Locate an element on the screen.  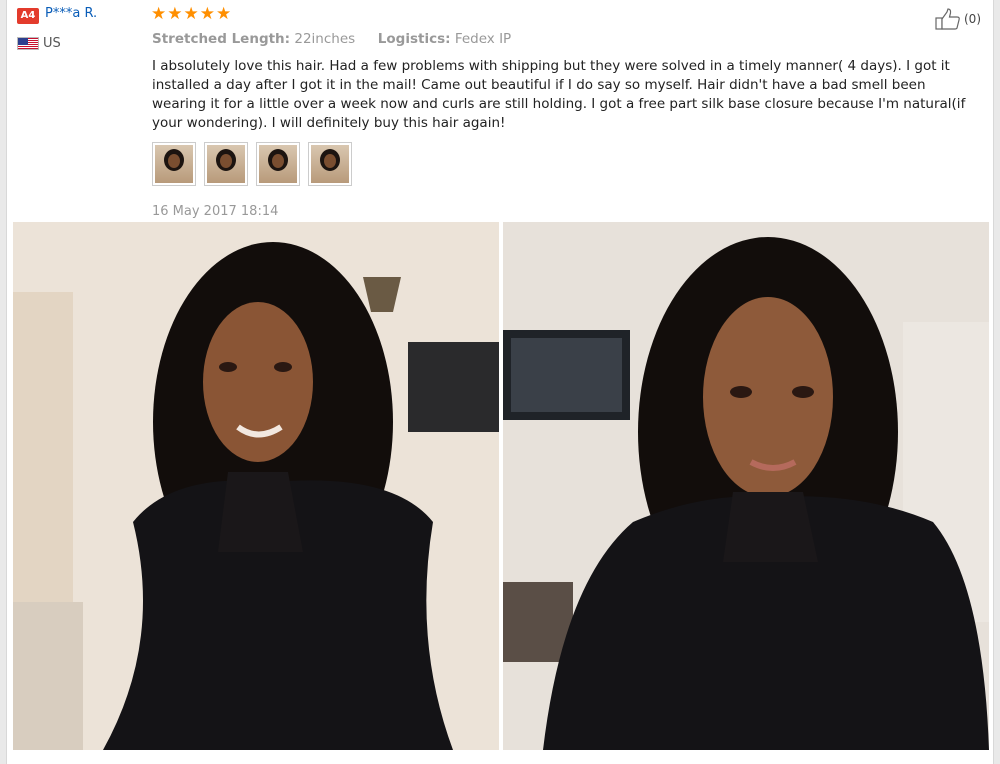
star-rating: ★ ★ ★ ★ ★ is located at coordinates (191, 14).